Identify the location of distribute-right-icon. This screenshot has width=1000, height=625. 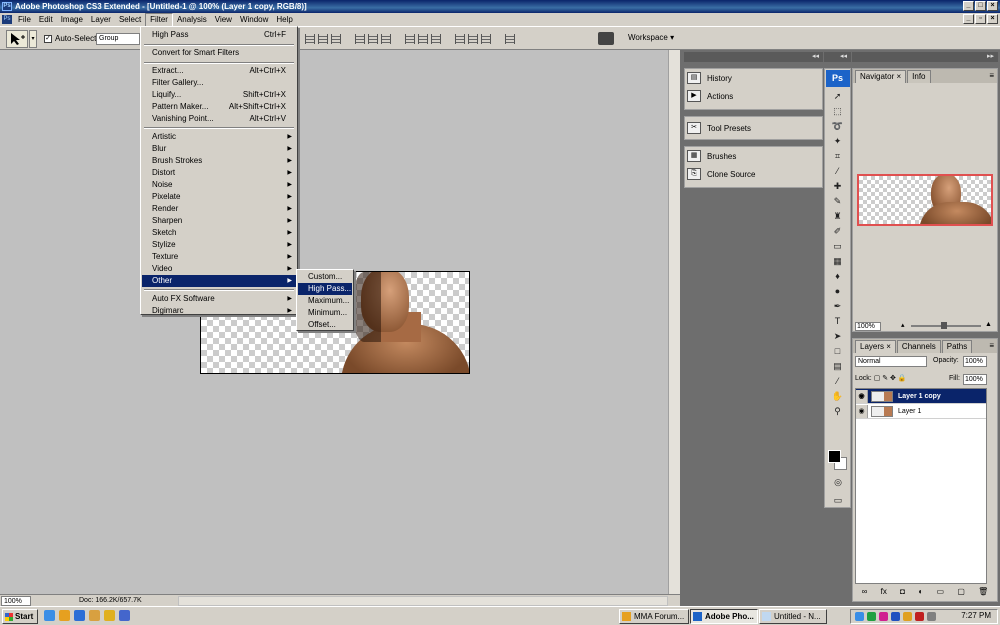
(486, 39).